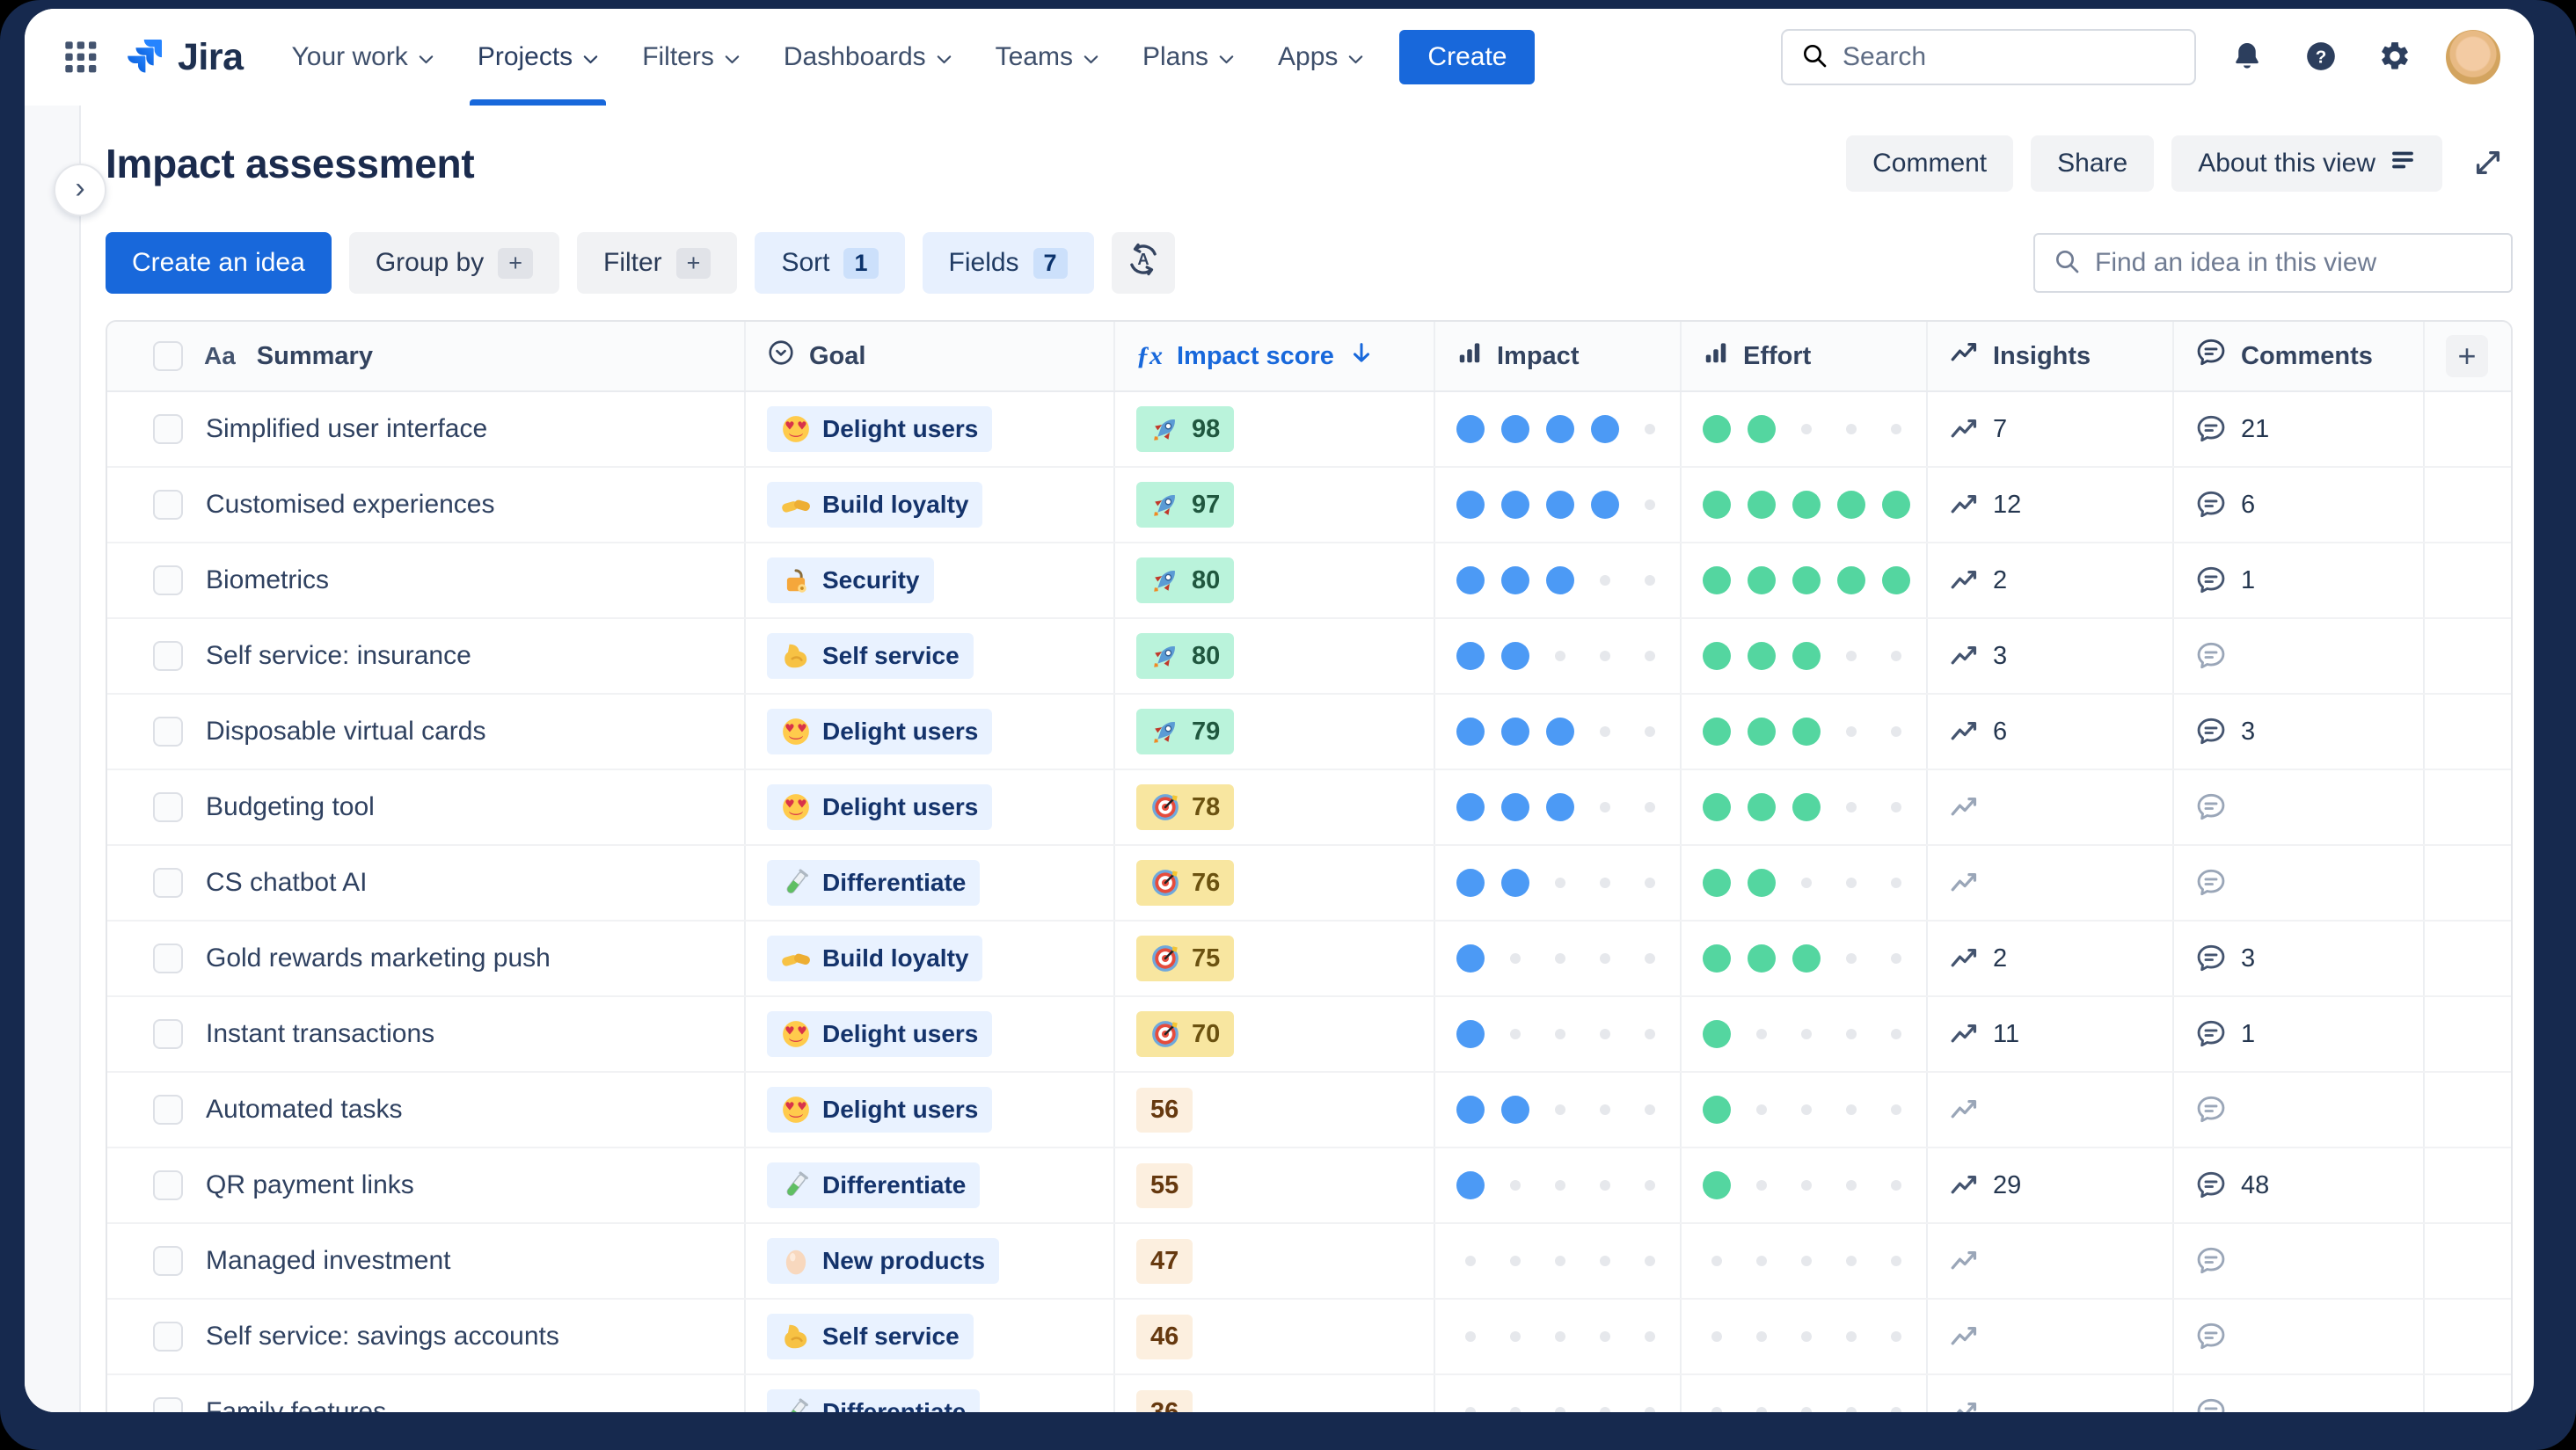  I want to click on column-header-summary: Aa Summary, so click(426, 356).